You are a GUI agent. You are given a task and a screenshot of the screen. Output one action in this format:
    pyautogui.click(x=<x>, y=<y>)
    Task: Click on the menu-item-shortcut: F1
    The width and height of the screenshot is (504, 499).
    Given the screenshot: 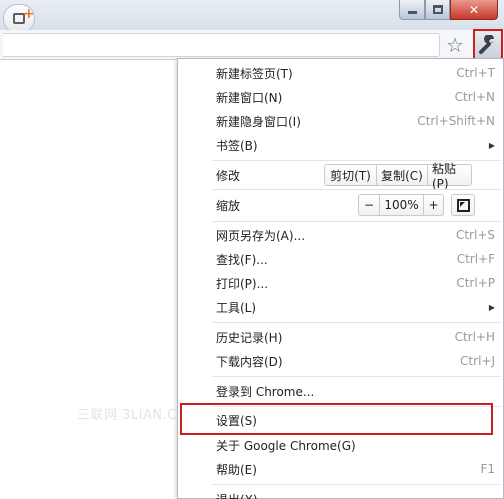 What is the action you would take?
    pyautogui.click(x=487, y=469)
    